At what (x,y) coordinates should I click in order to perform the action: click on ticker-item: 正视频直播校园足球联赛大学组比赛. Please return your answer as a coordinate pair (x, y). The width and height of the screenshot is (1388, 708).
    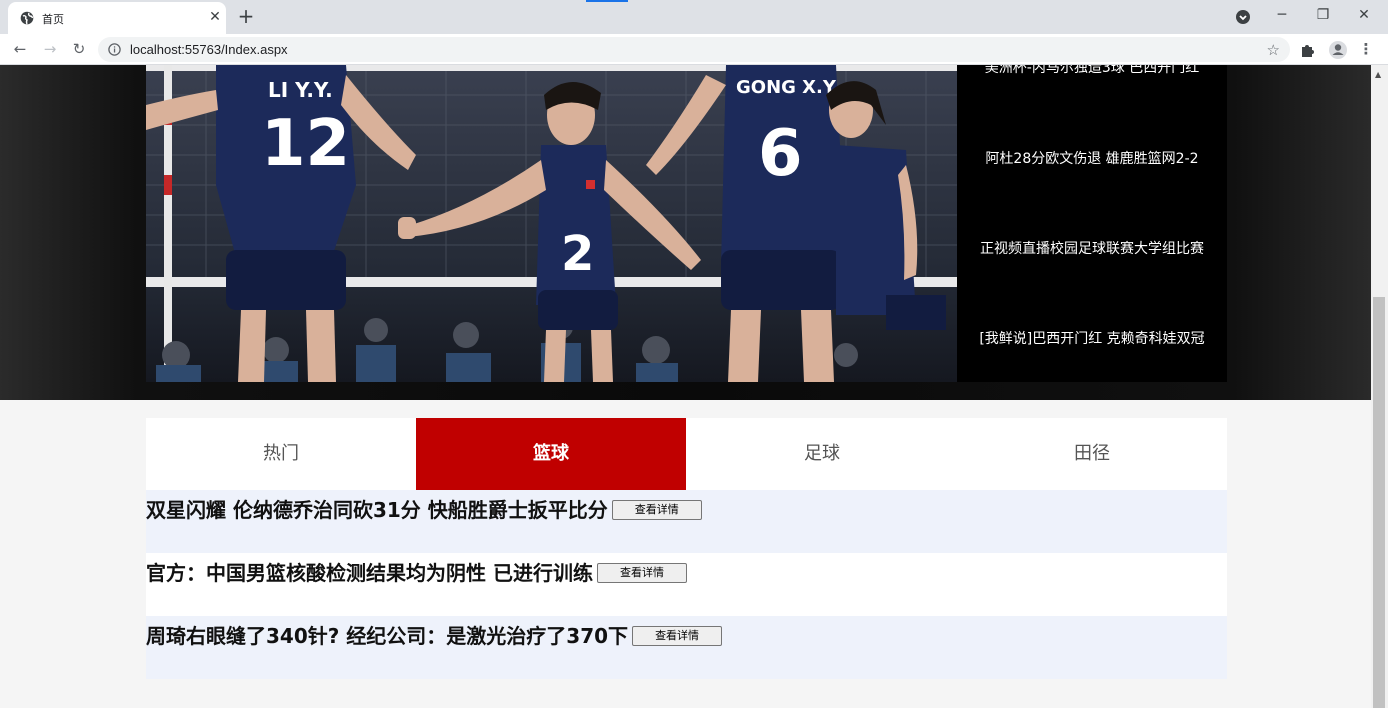
    Looking at the image, I should click on (1092, 248).